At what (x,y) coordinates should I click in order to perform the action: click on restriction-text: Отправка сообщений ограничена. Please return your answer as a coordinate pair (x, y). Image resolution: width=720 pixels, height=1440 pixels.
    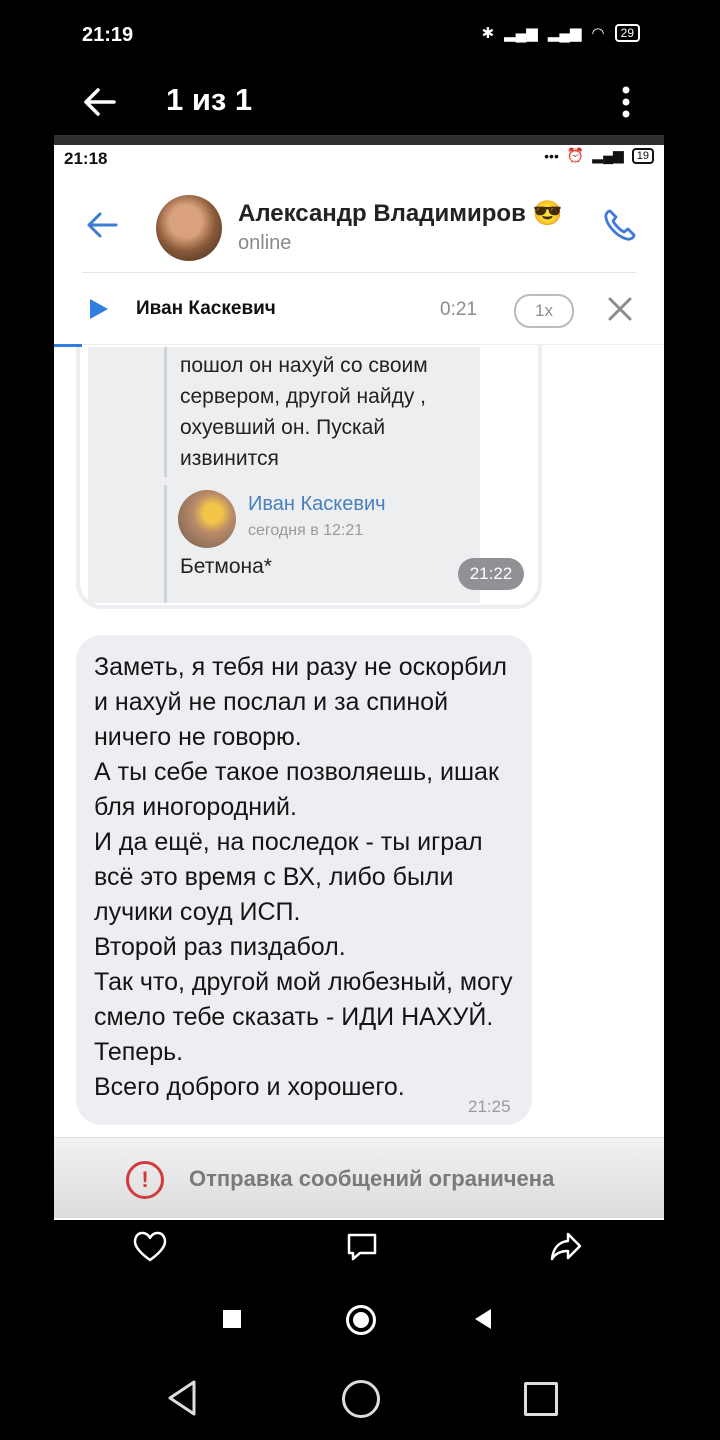
    Looking at the image, I should click on (372, 1178).